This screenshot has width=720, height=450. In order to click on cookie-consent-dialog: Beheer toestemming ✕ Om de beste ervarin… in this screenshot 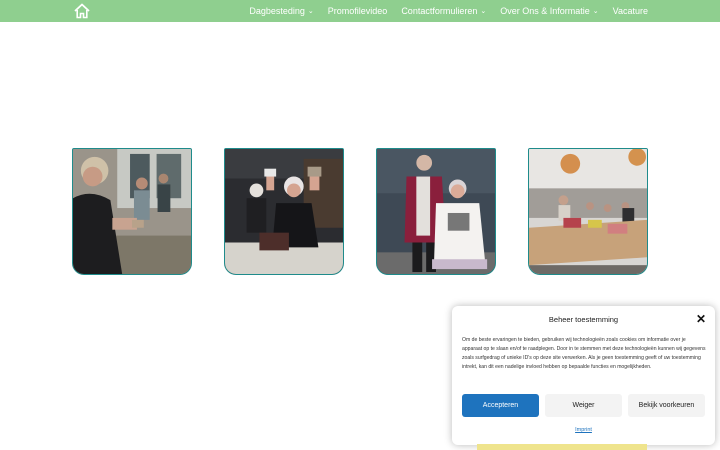, I will do `click(583, 375)`.